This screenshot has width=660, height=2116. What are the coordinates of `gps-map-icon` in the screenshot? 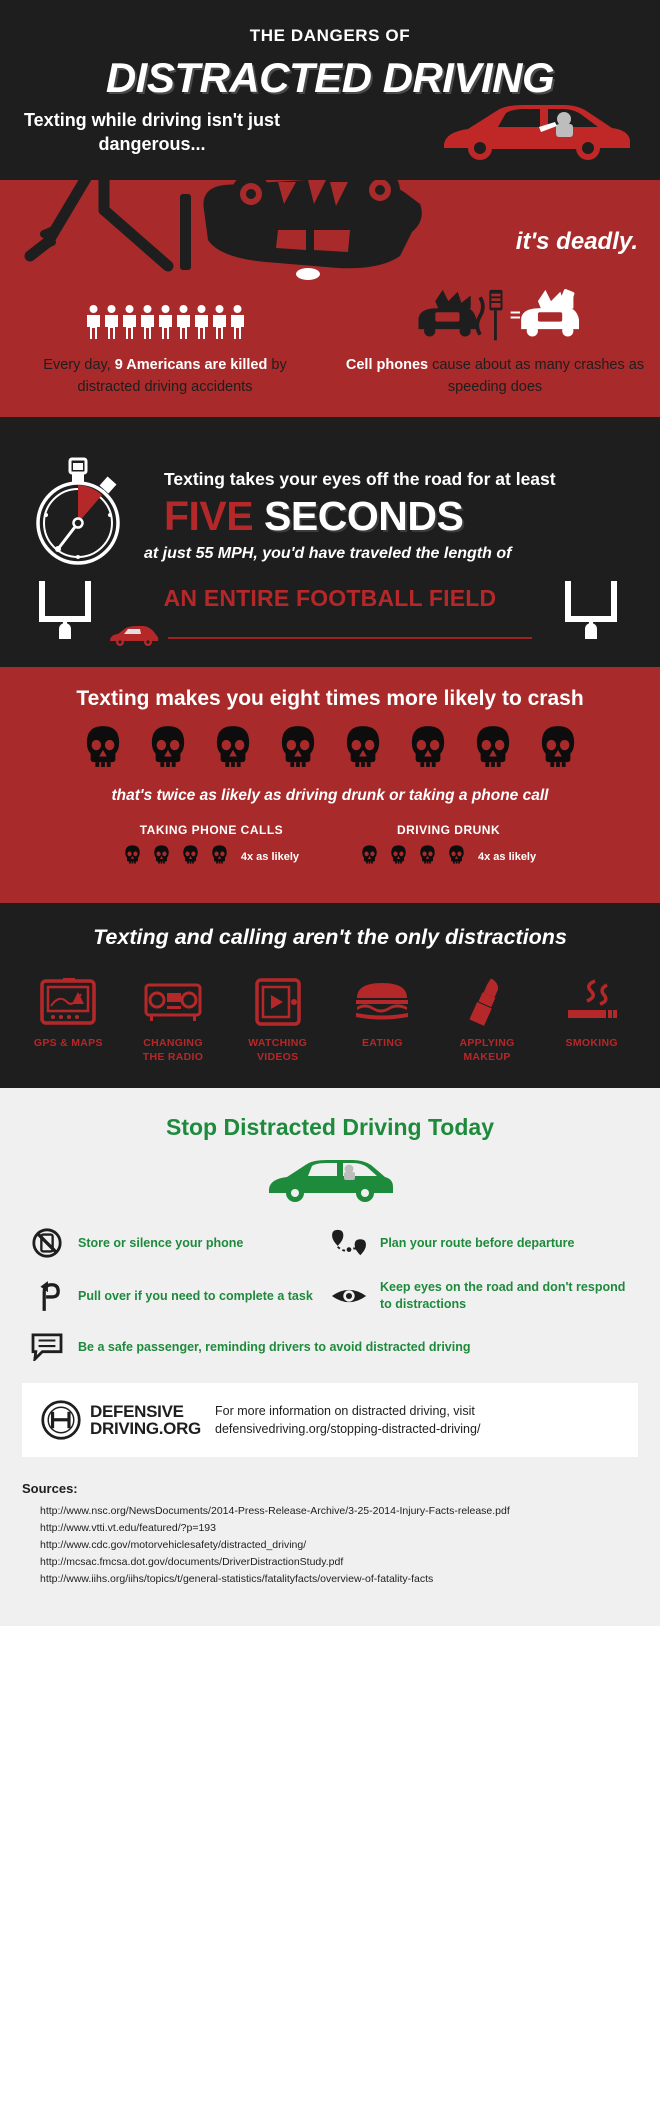 It's located at (68, 1002).